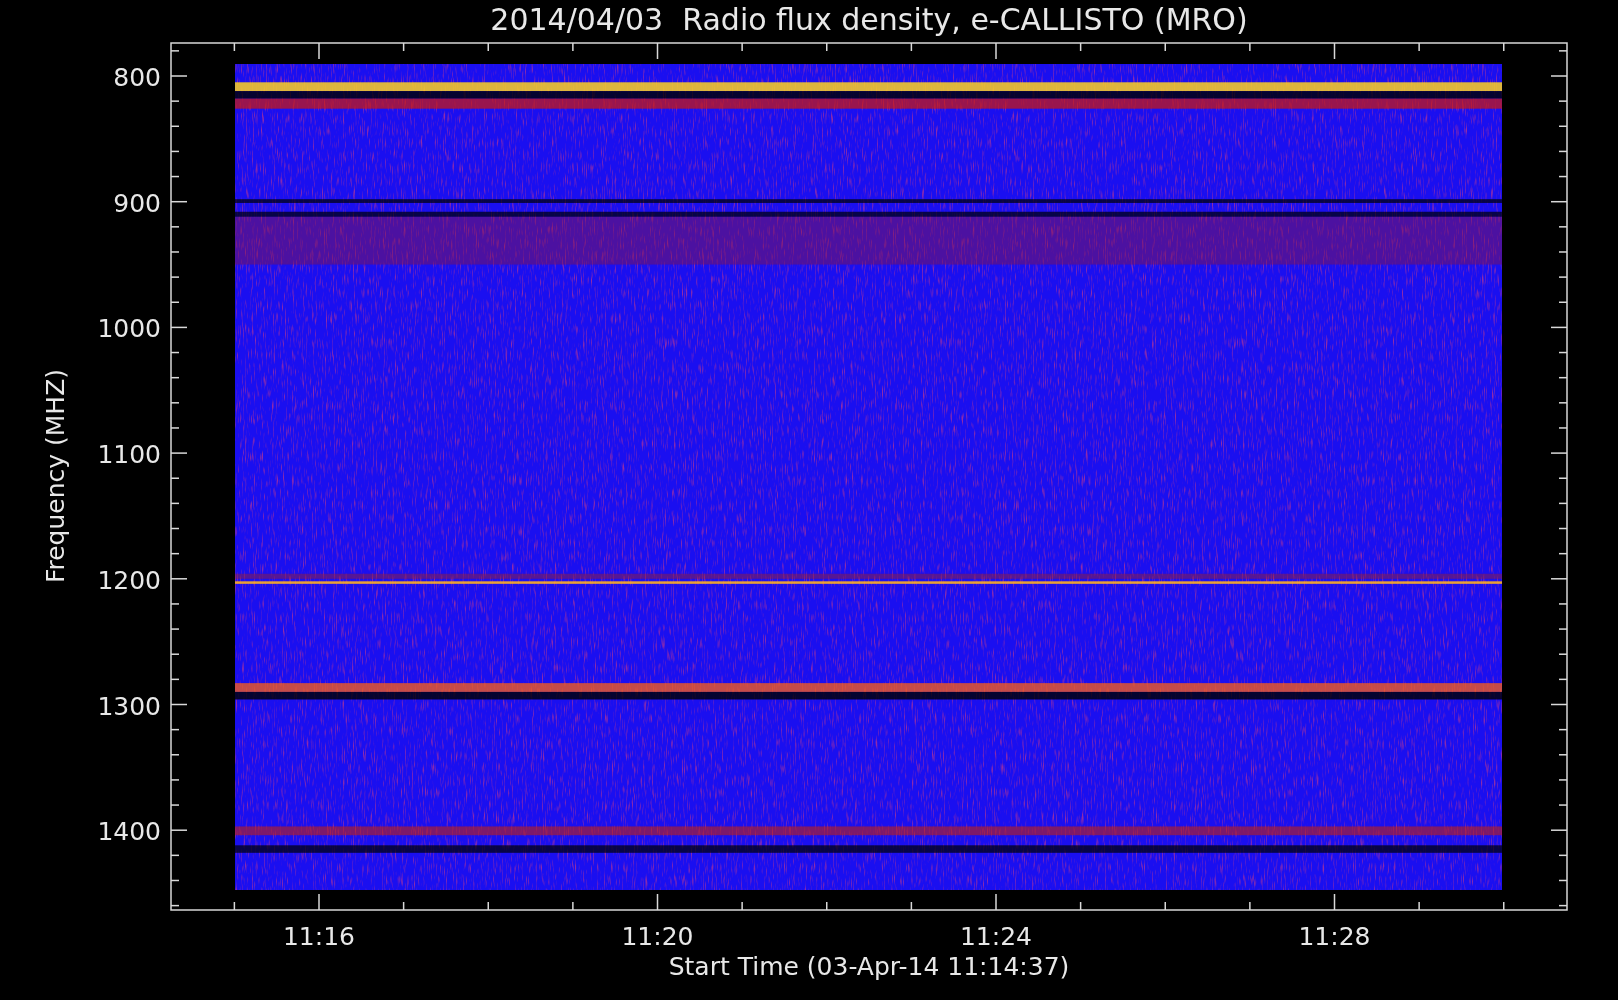 This screenshot has height=1000, width=1618. Describe the element at coordinates (129, 329) in the screenshot. I see `tick-label: 1000` at that location.